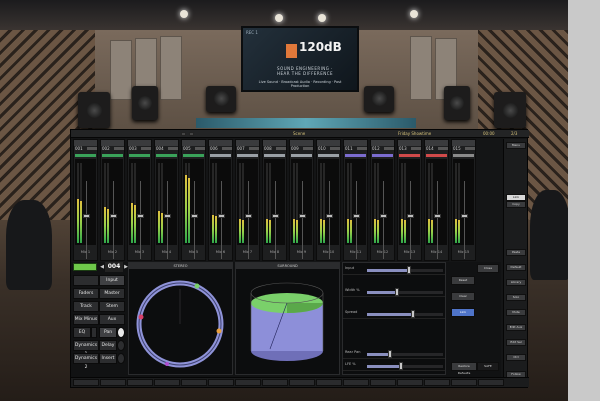 This screenshot has height=401, width=600. I want to click on page-indicator: 2/3, so click(514, 134).